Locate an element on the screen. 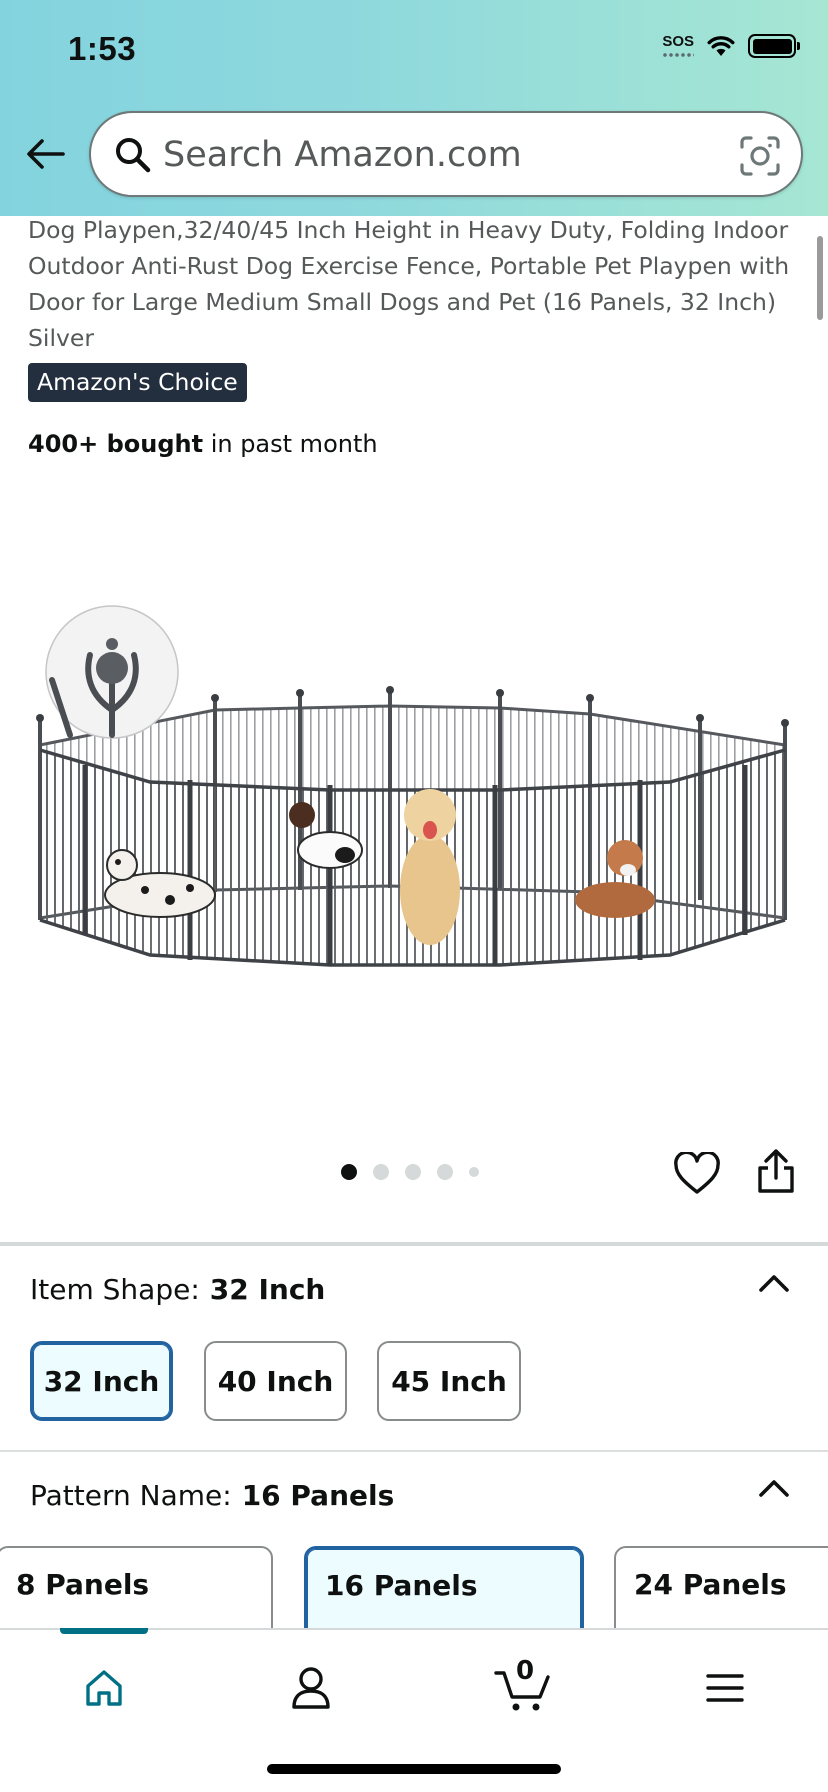  battery-icon is located at coordinates (774, 46).